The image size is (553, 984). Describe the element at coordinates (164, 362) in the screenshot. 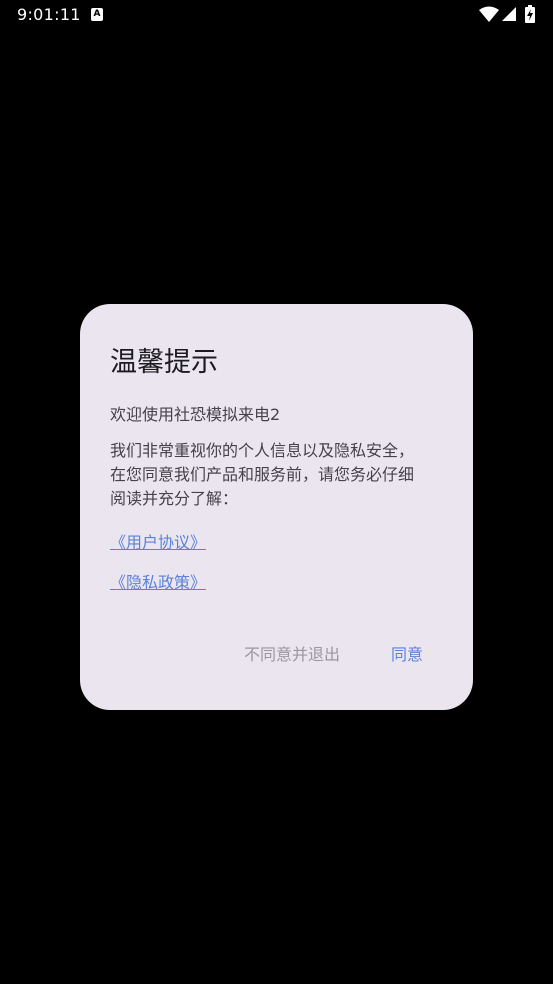

I see `dialog-title: 温馨提示` at that location.